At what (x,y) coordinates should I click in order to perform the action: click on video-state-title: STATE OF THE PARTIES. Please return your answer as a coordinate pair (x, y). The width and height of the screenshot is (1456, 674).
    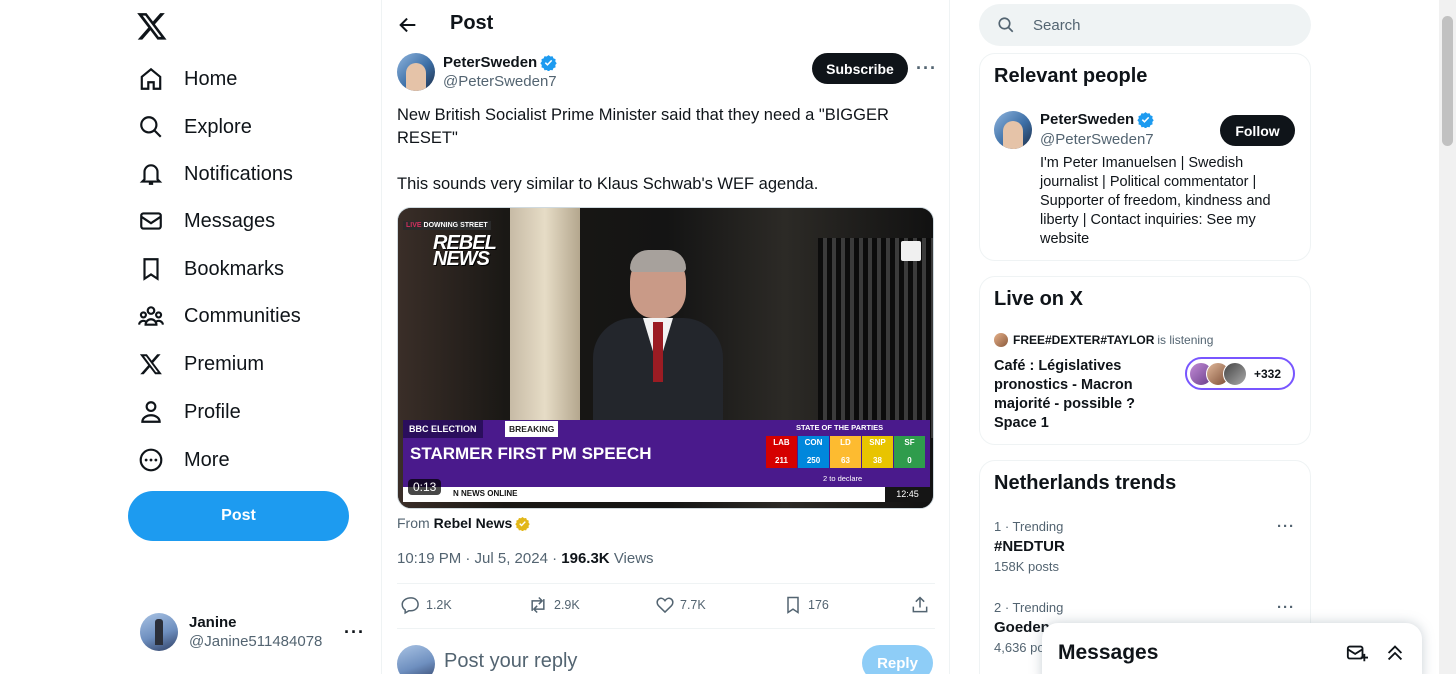
    Looking at the image, I should click on (840, 427).